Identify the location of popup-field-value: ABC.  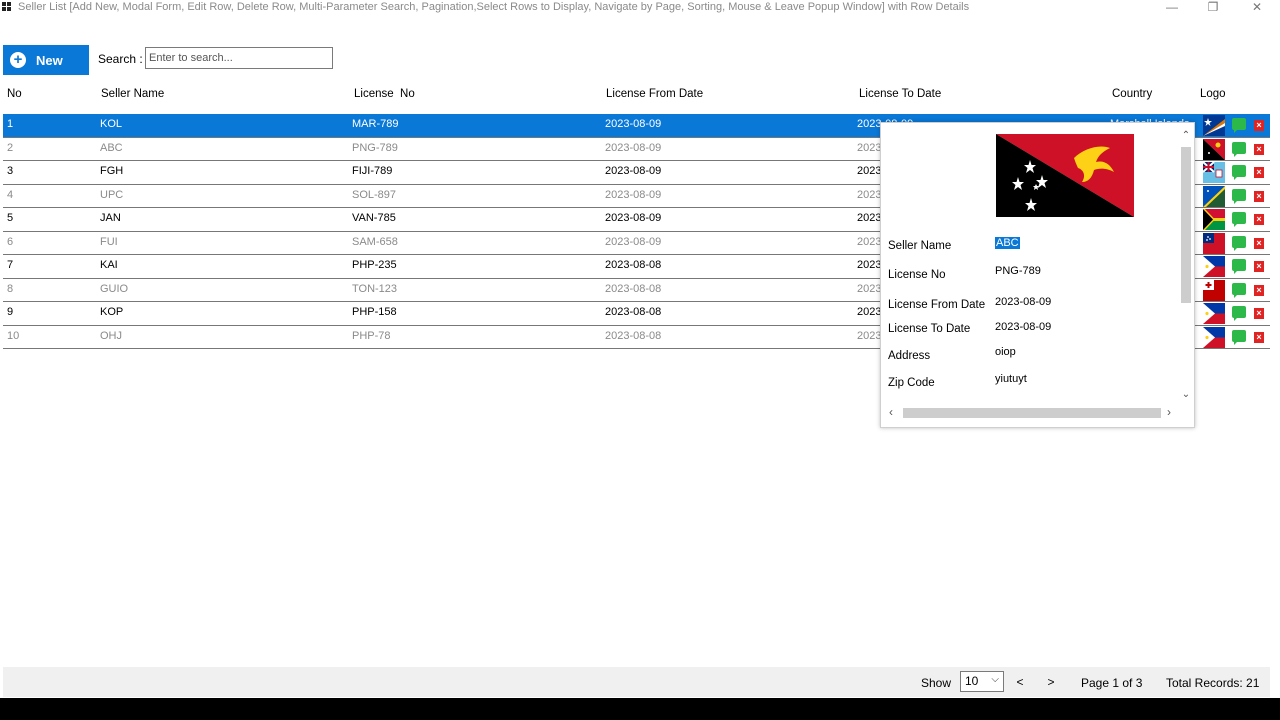
(1007, 243).